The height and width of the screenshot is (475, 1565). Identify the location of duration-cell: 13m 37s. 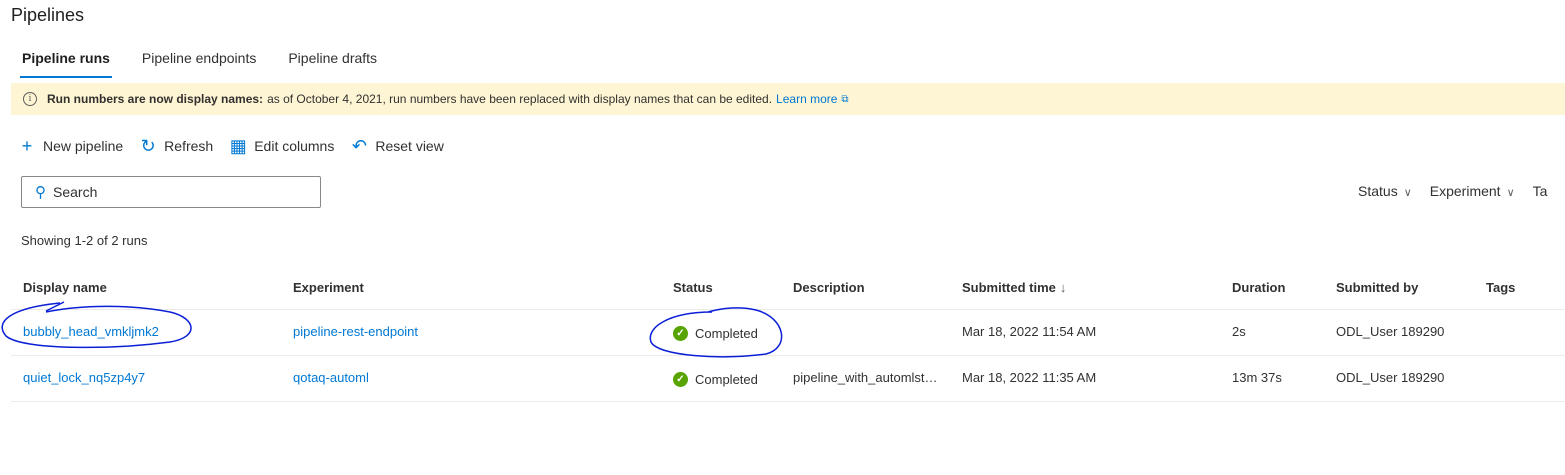
(1257, 377).